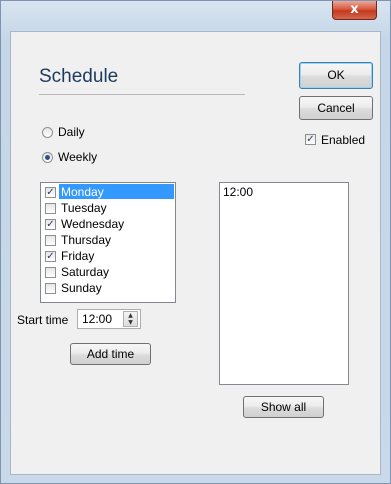 The image size is (391, 484). Describe the element at coordinates (343, 140) in the screenshot. I see `enabled-label: Enabled` at that location.